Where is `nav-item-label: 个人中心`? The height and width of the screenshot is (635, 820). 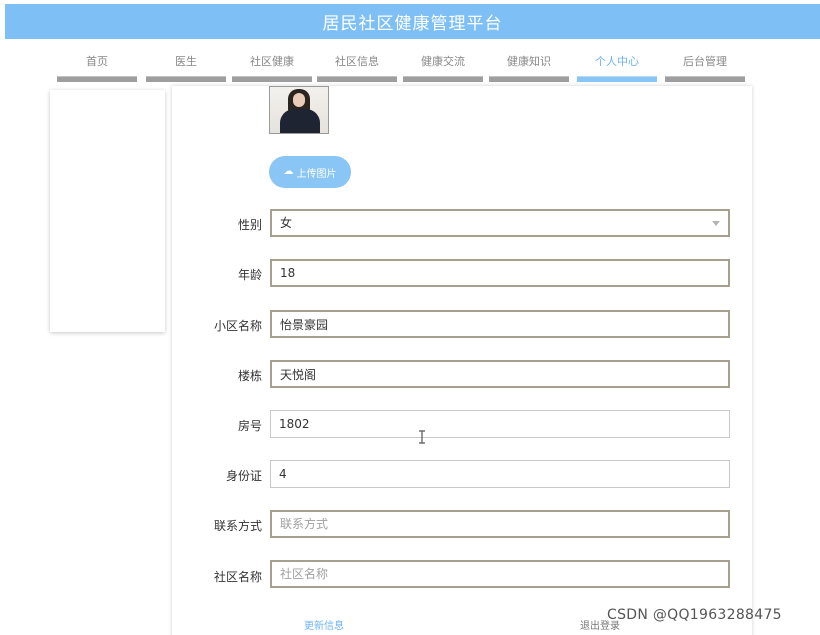
nav-item-label: 个人中心 is located at coordinates (617, 61).